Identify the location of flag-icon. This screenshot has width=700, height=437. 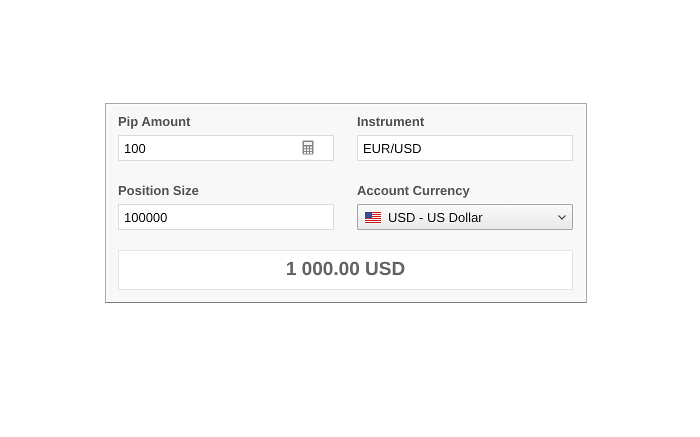
(373, 217).